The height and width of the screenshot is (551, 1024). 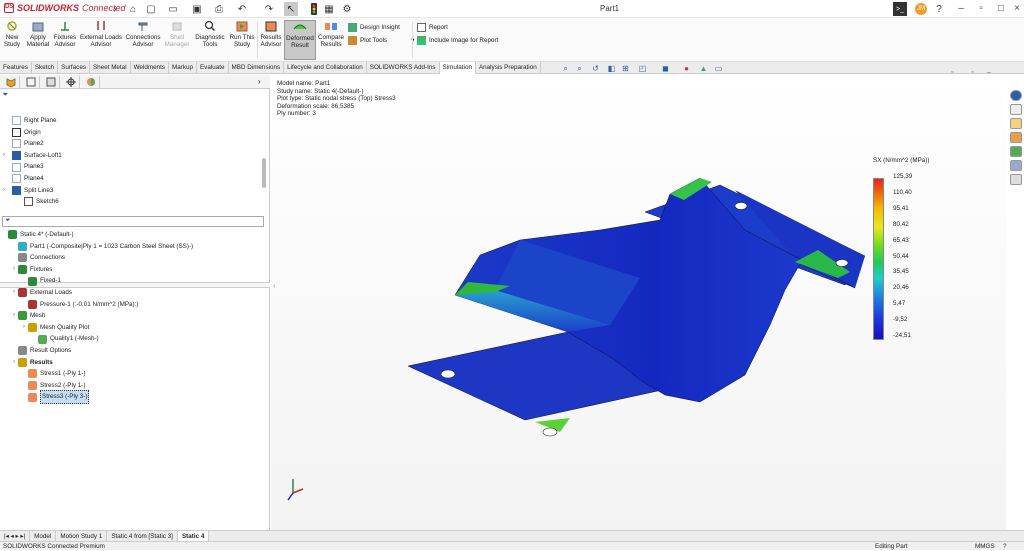 What do you see at coordinates (374, 27) in the screenshot?
I see `design-insight-button: Design Insight` at bounding box center [374, 27].